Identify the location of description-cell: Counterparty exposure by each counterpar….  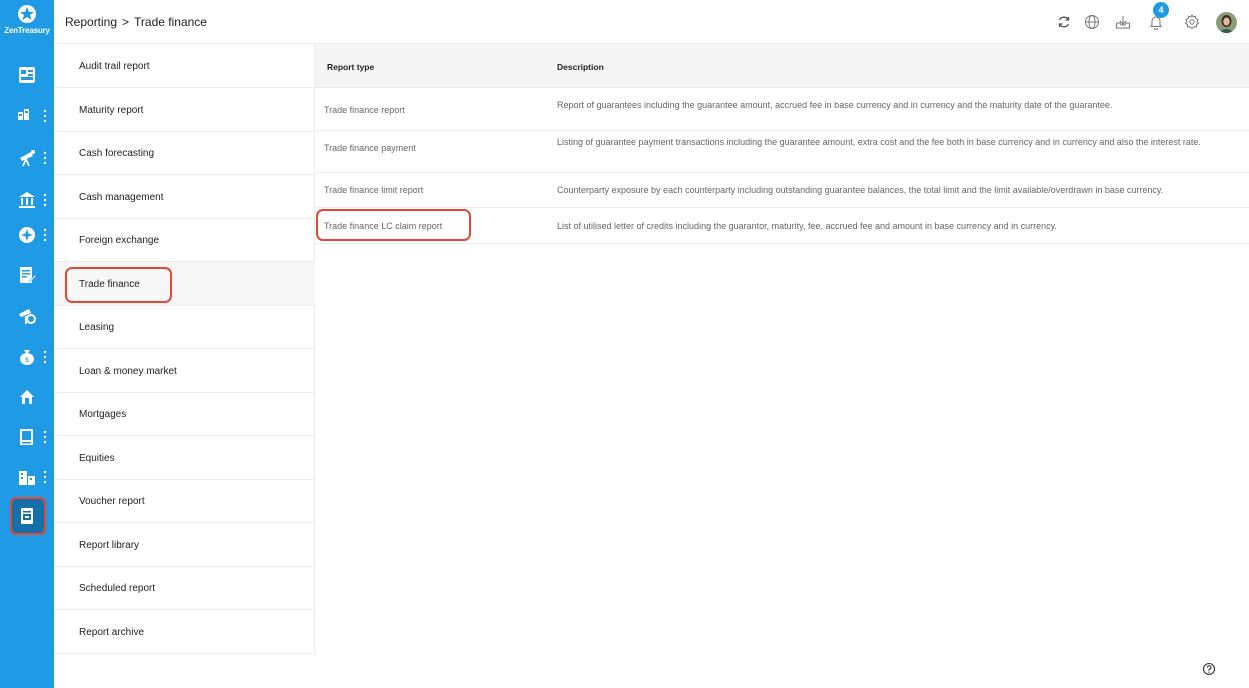
(860, 190).